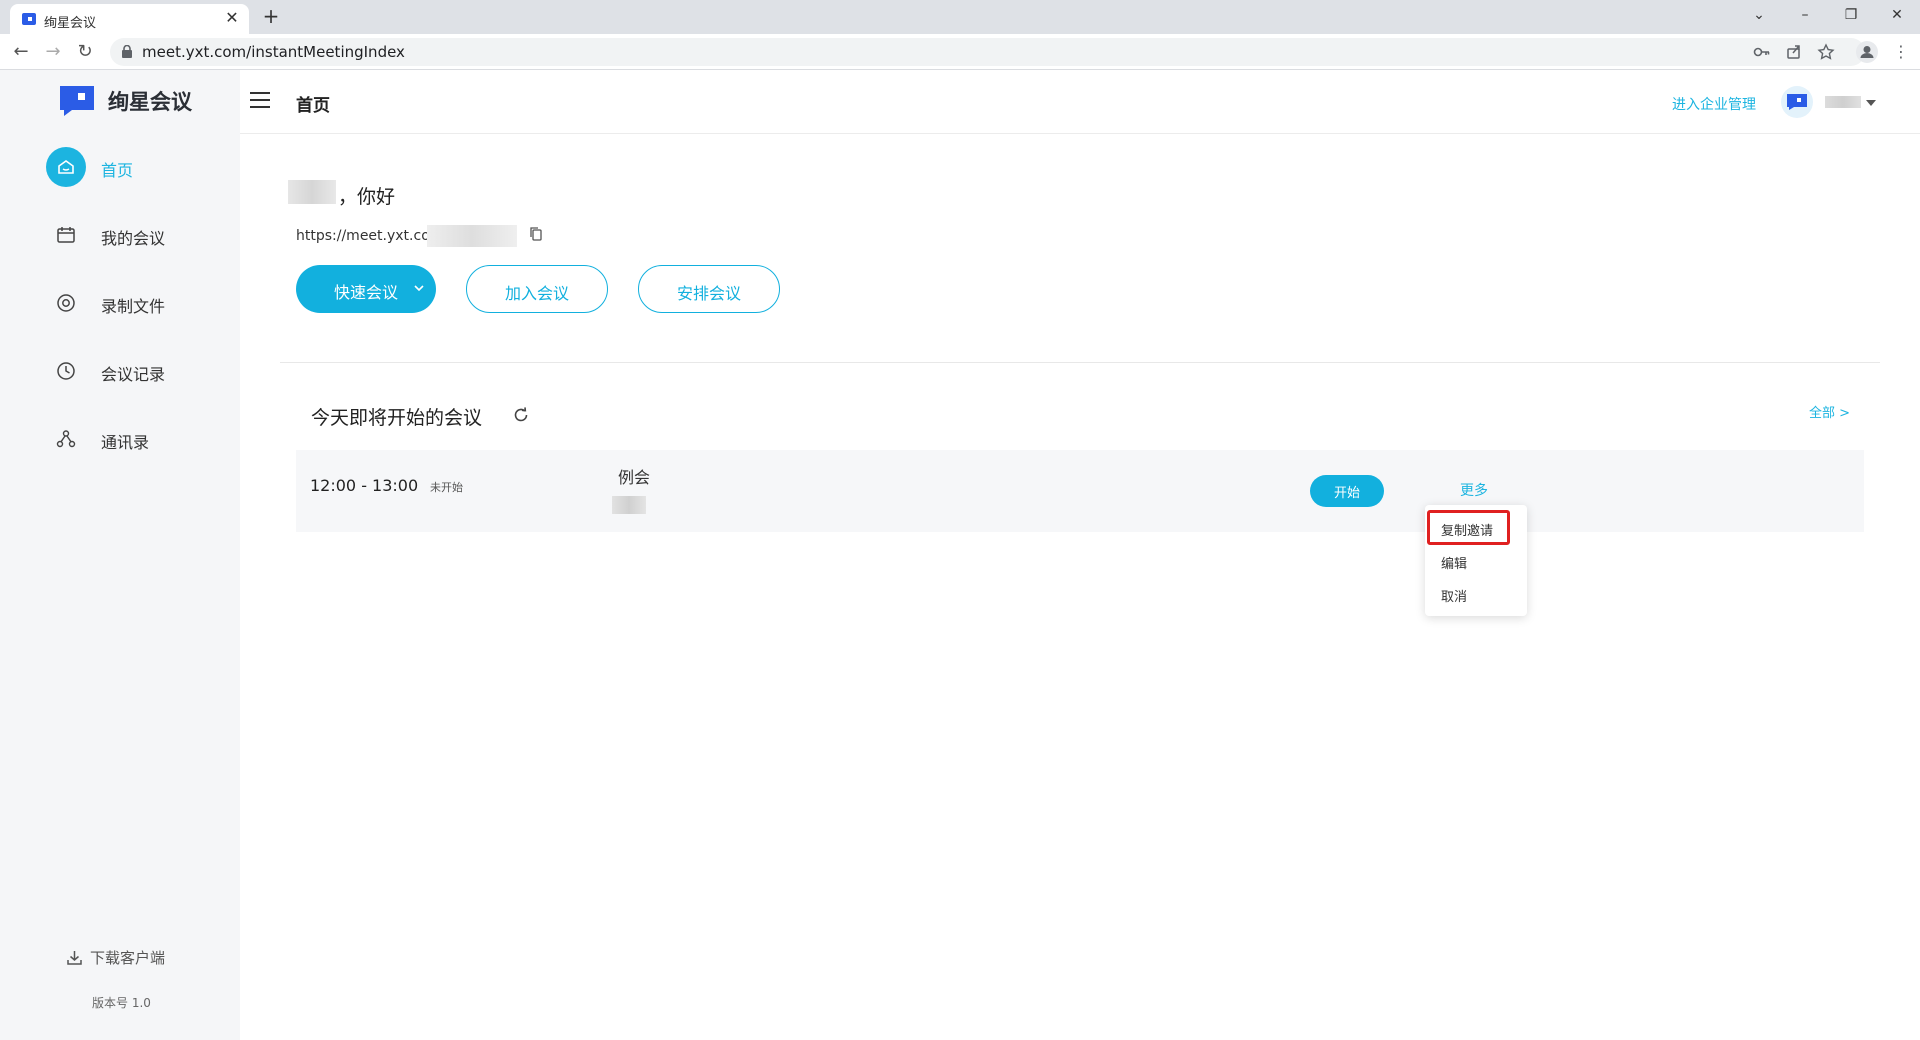  Describe the element at coordinates (66, 371) in the screenshot. I see `clock-icon` at that location.